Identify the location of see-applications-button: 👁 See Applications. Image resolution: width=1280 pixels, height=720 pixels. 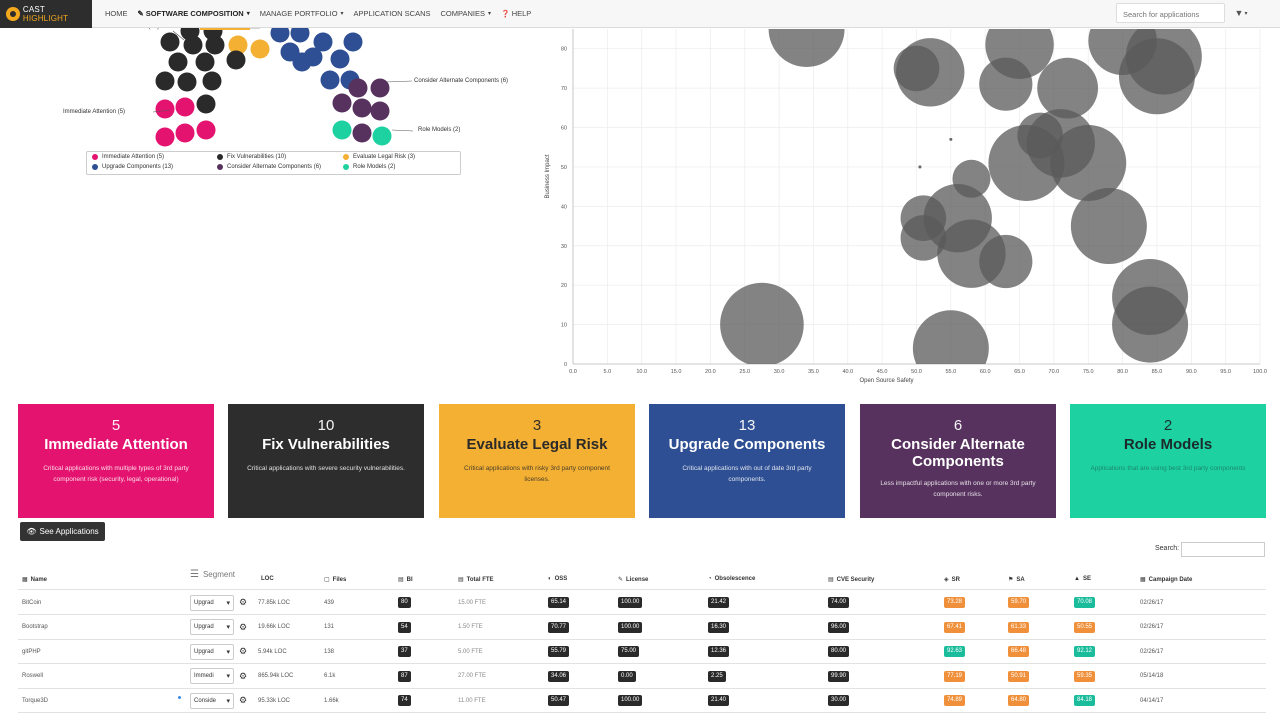
(62, 531).